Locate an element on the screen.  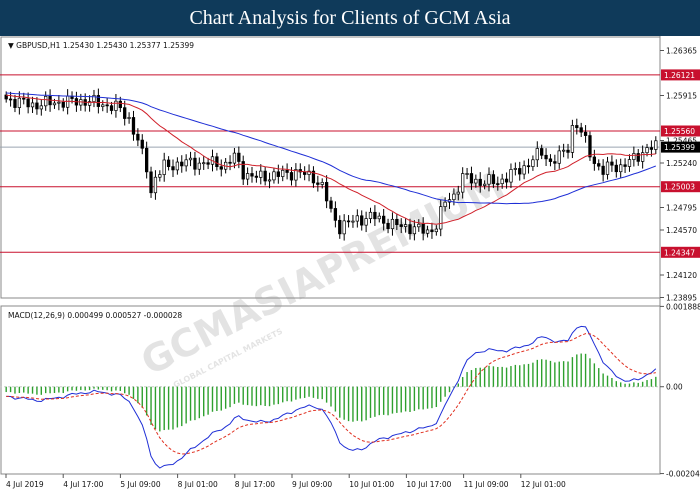
time-tick-label: 4 Jul 17:00 is located at coordinates (83, 484).